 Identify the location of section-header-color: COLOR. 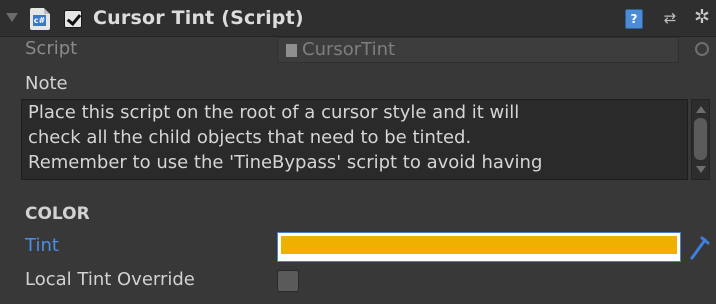
(57, 214).